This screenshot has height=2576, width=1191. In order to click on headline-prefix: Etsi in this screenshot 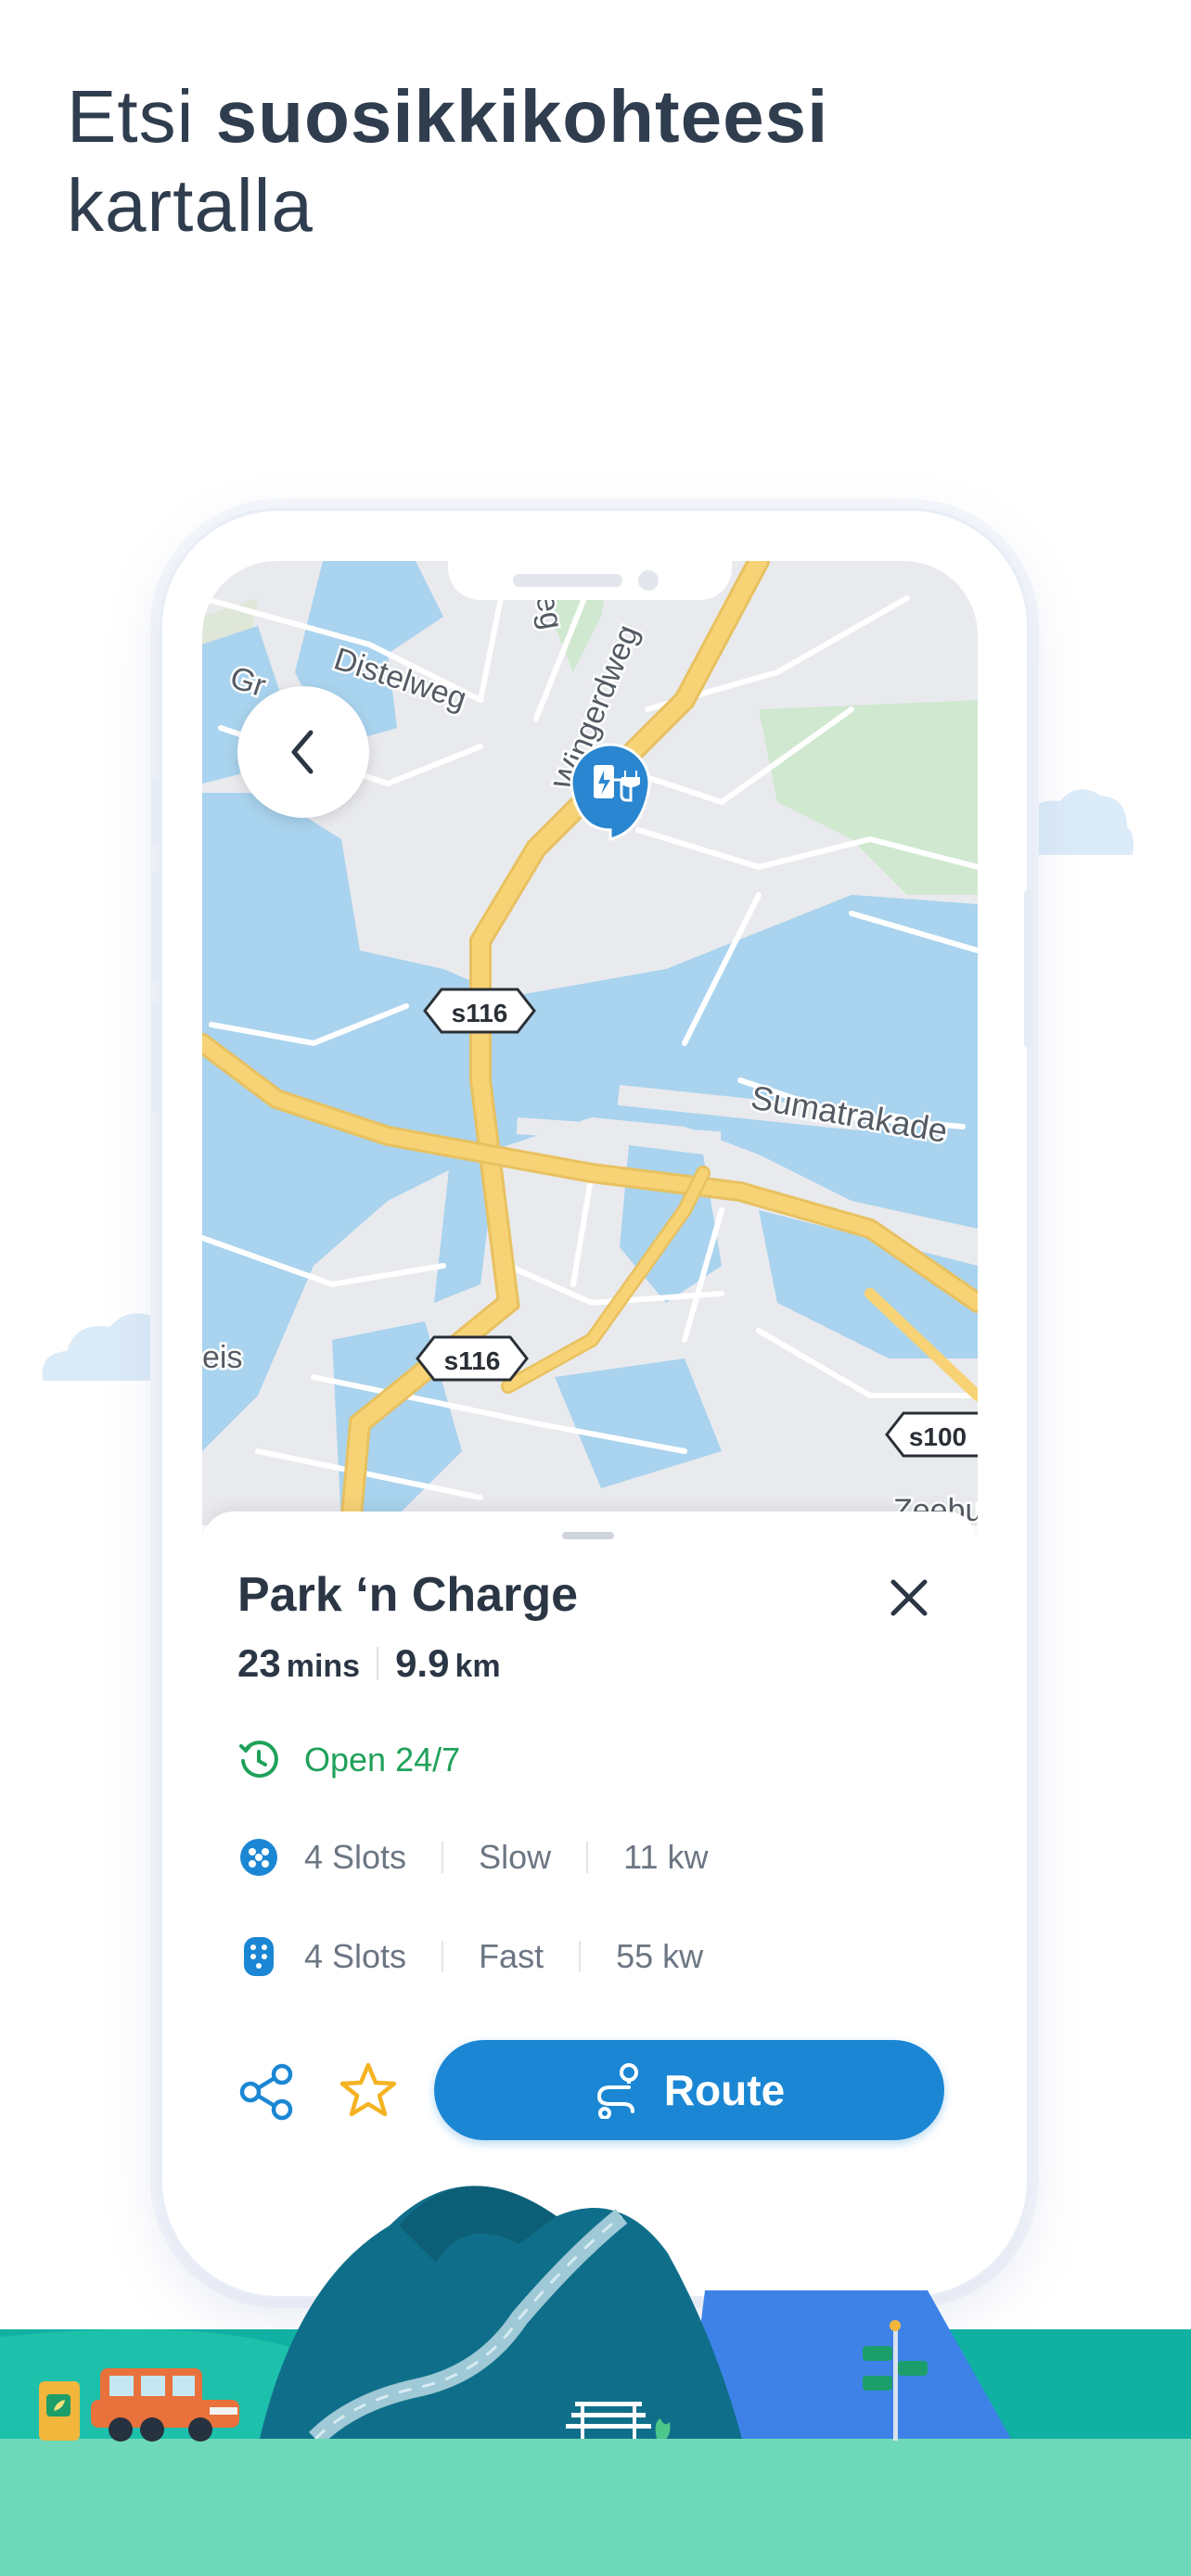, I will do `click(141, 117)`.